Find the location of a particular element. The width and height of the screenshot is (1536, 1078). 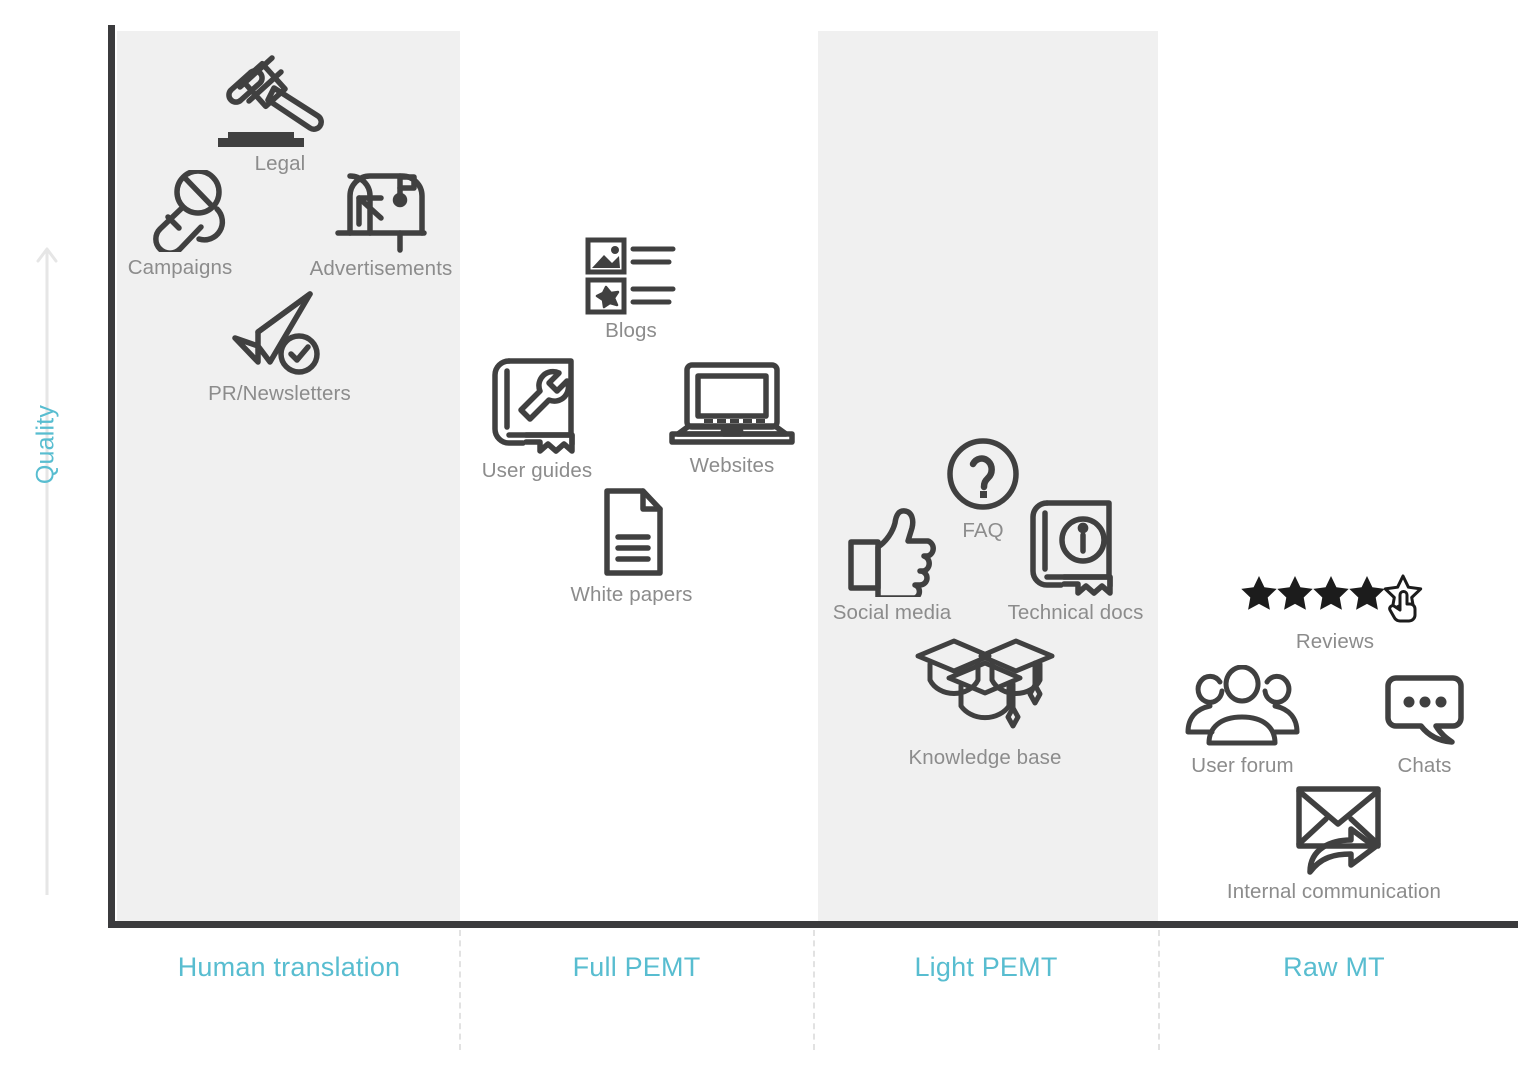

graduation-caps-icon is located at coordinates (985, 690).